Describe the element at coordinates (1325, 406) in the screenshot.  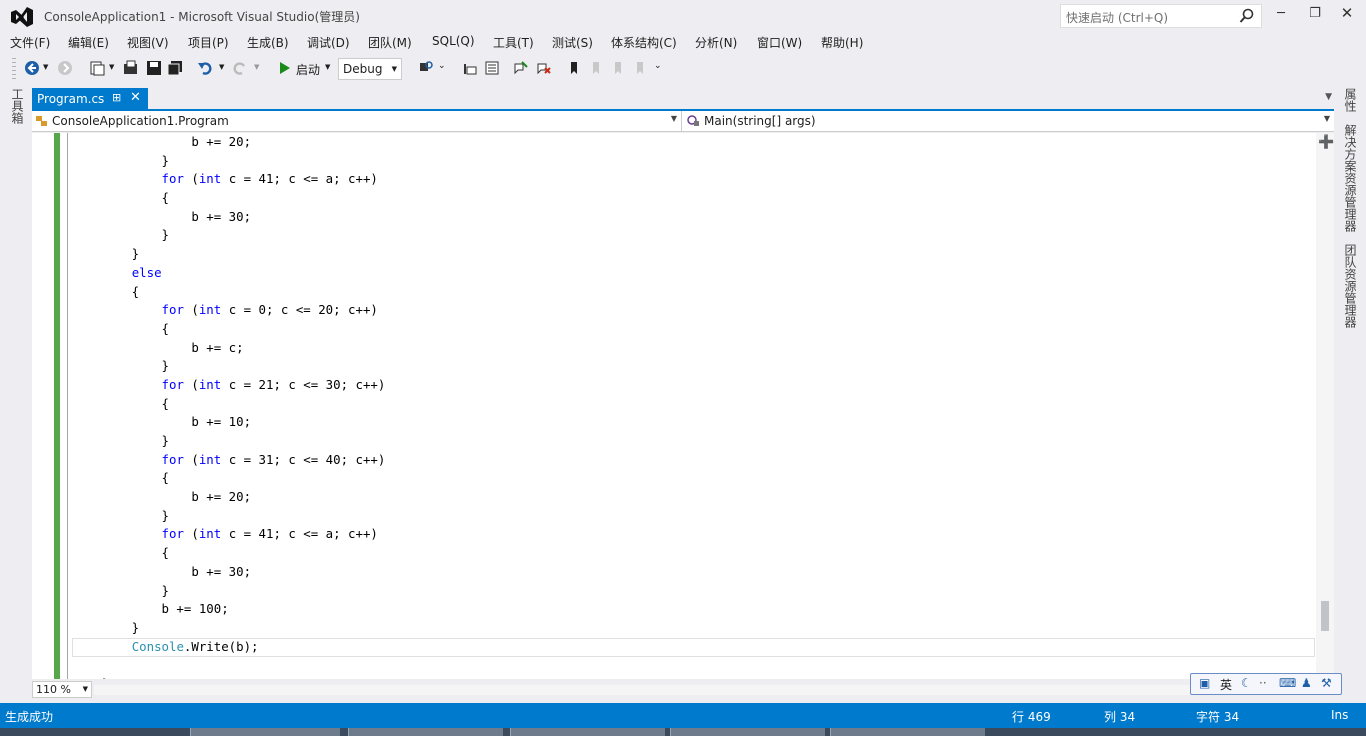
I see `vertical-scrollbar: ➕` at that location.